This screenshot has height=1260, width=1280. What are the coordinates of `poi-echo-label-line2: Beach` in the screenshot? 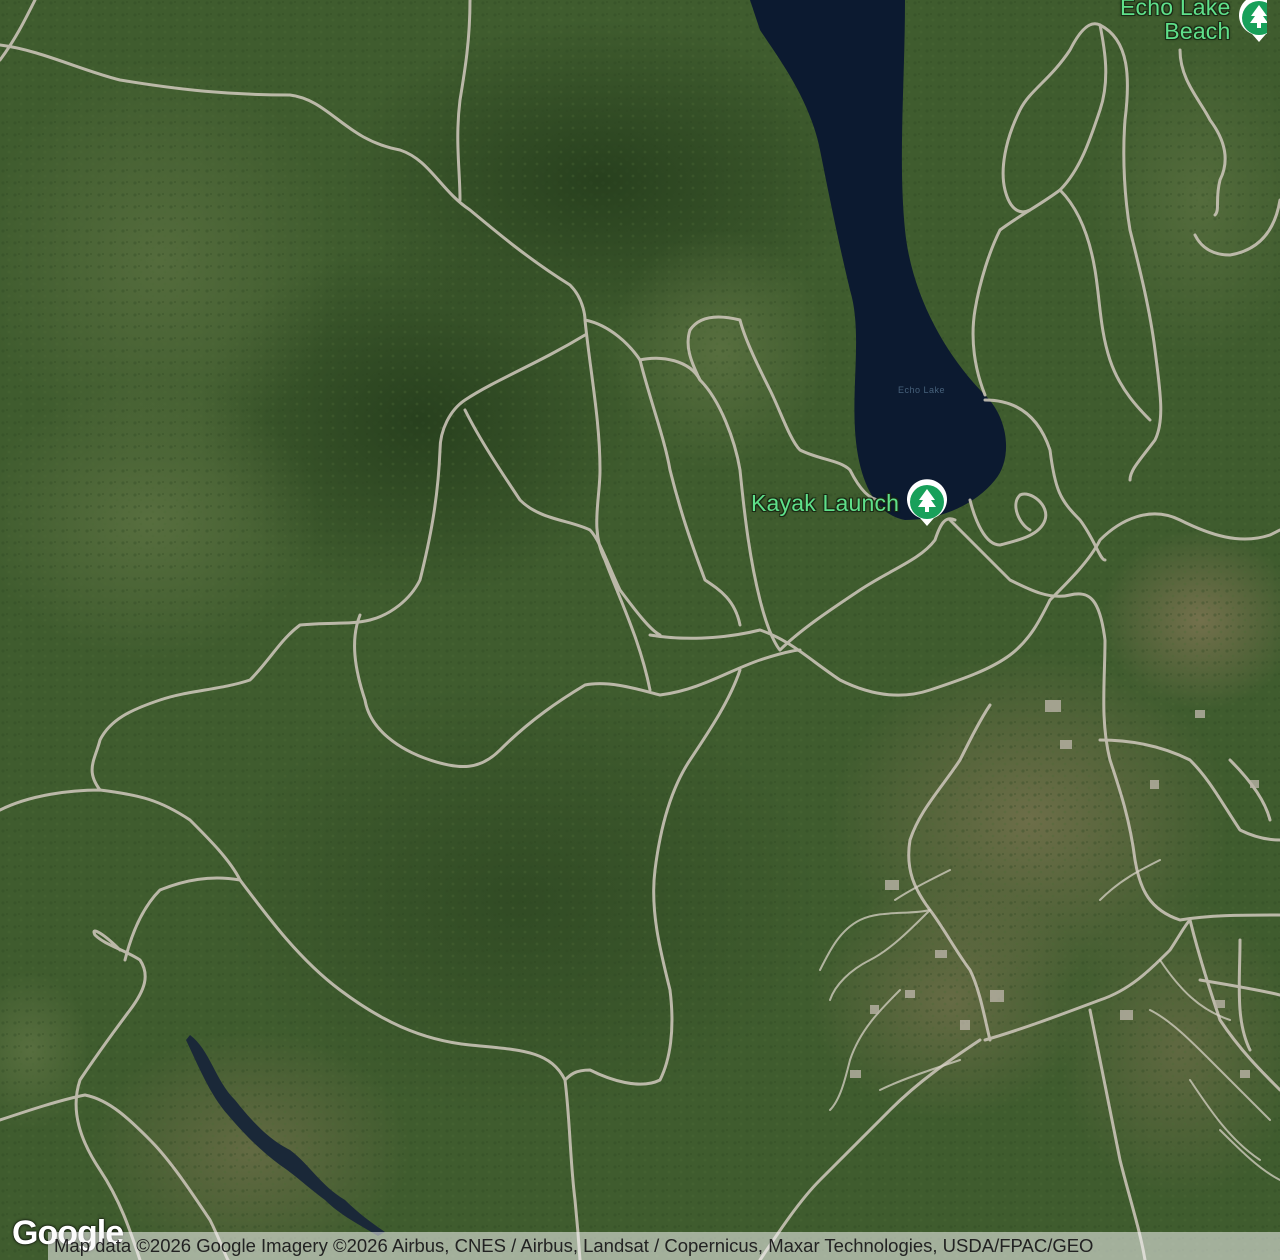 It's located at (1197, 31).